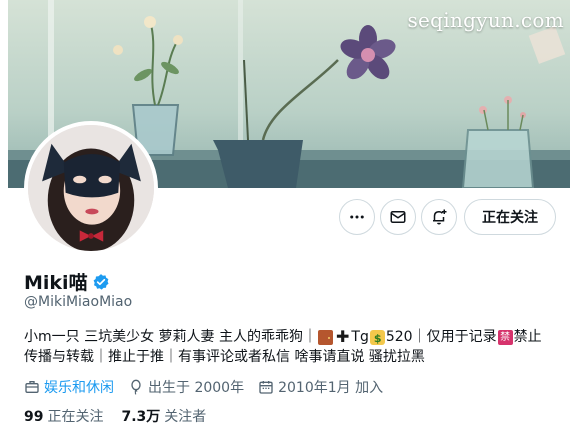  I want to click on followers-count: 7.3万, so click(141, 417).